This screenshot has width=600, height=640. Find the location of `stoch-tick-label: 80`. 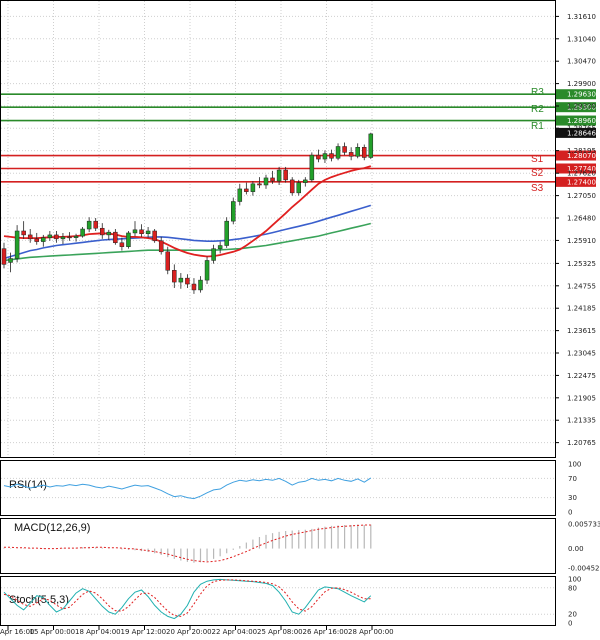

stoch-tick-label: 80 is located at coordinates (572, 588).